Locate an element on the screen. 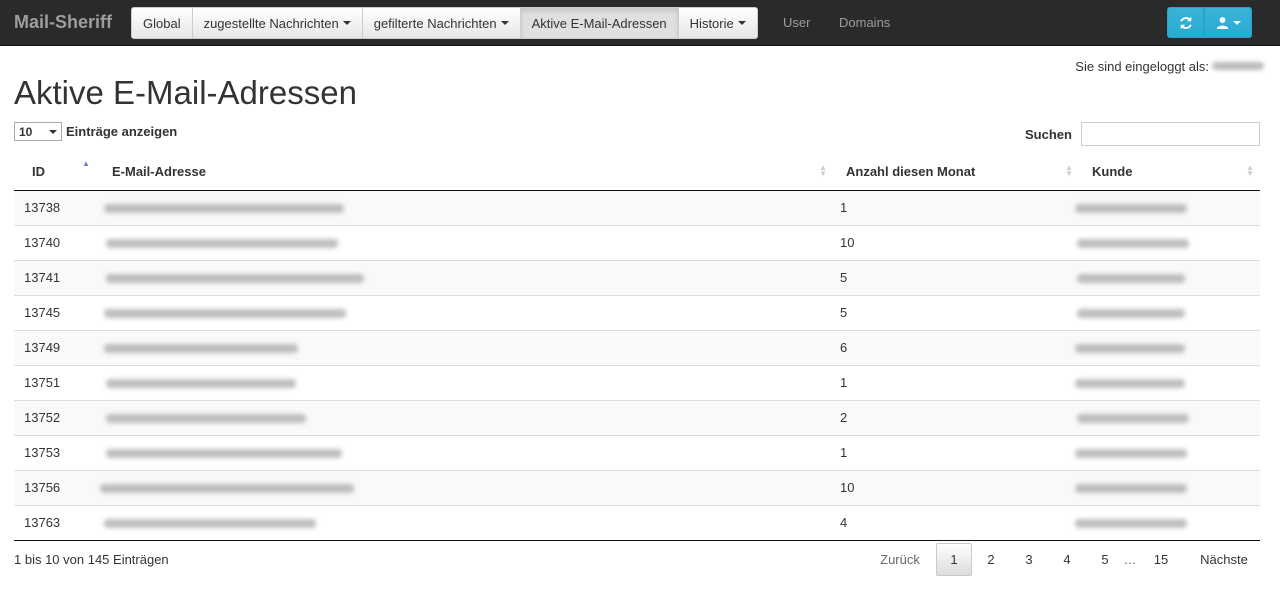  refresh-icon is located at coordinates (1185, 22).